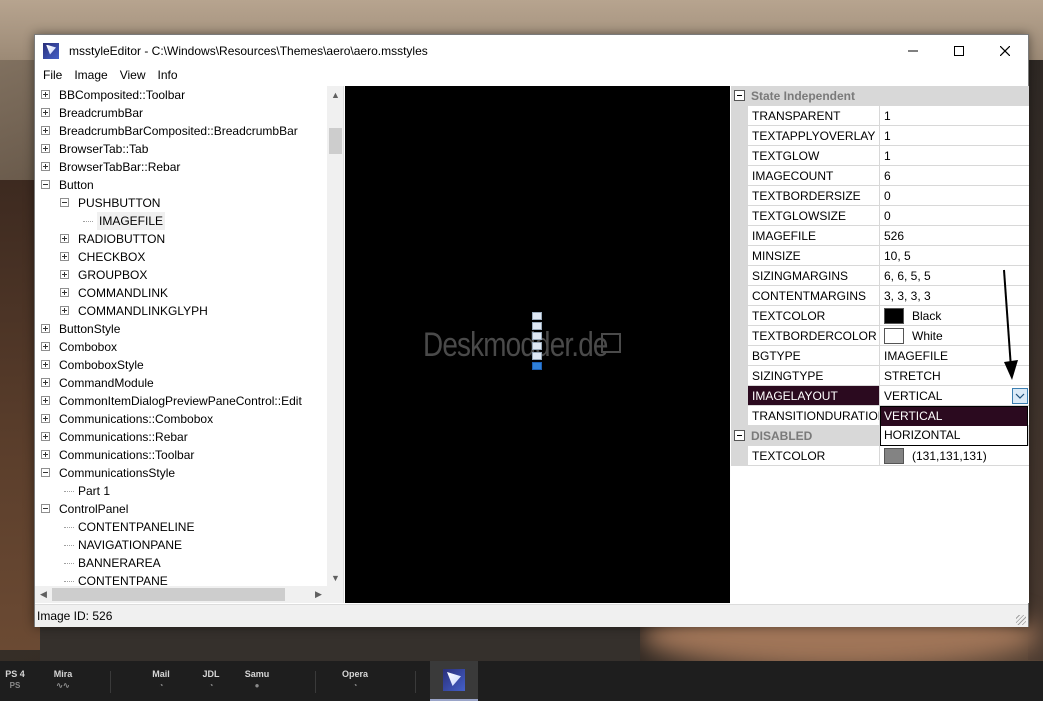 Image resolution: width=1043 pixels, height=701 pixels. What do you see at coordinates (355, 681) in the screenshot?
I see `taskbar-item: Opera ◔` at bounding box center [355, 681].